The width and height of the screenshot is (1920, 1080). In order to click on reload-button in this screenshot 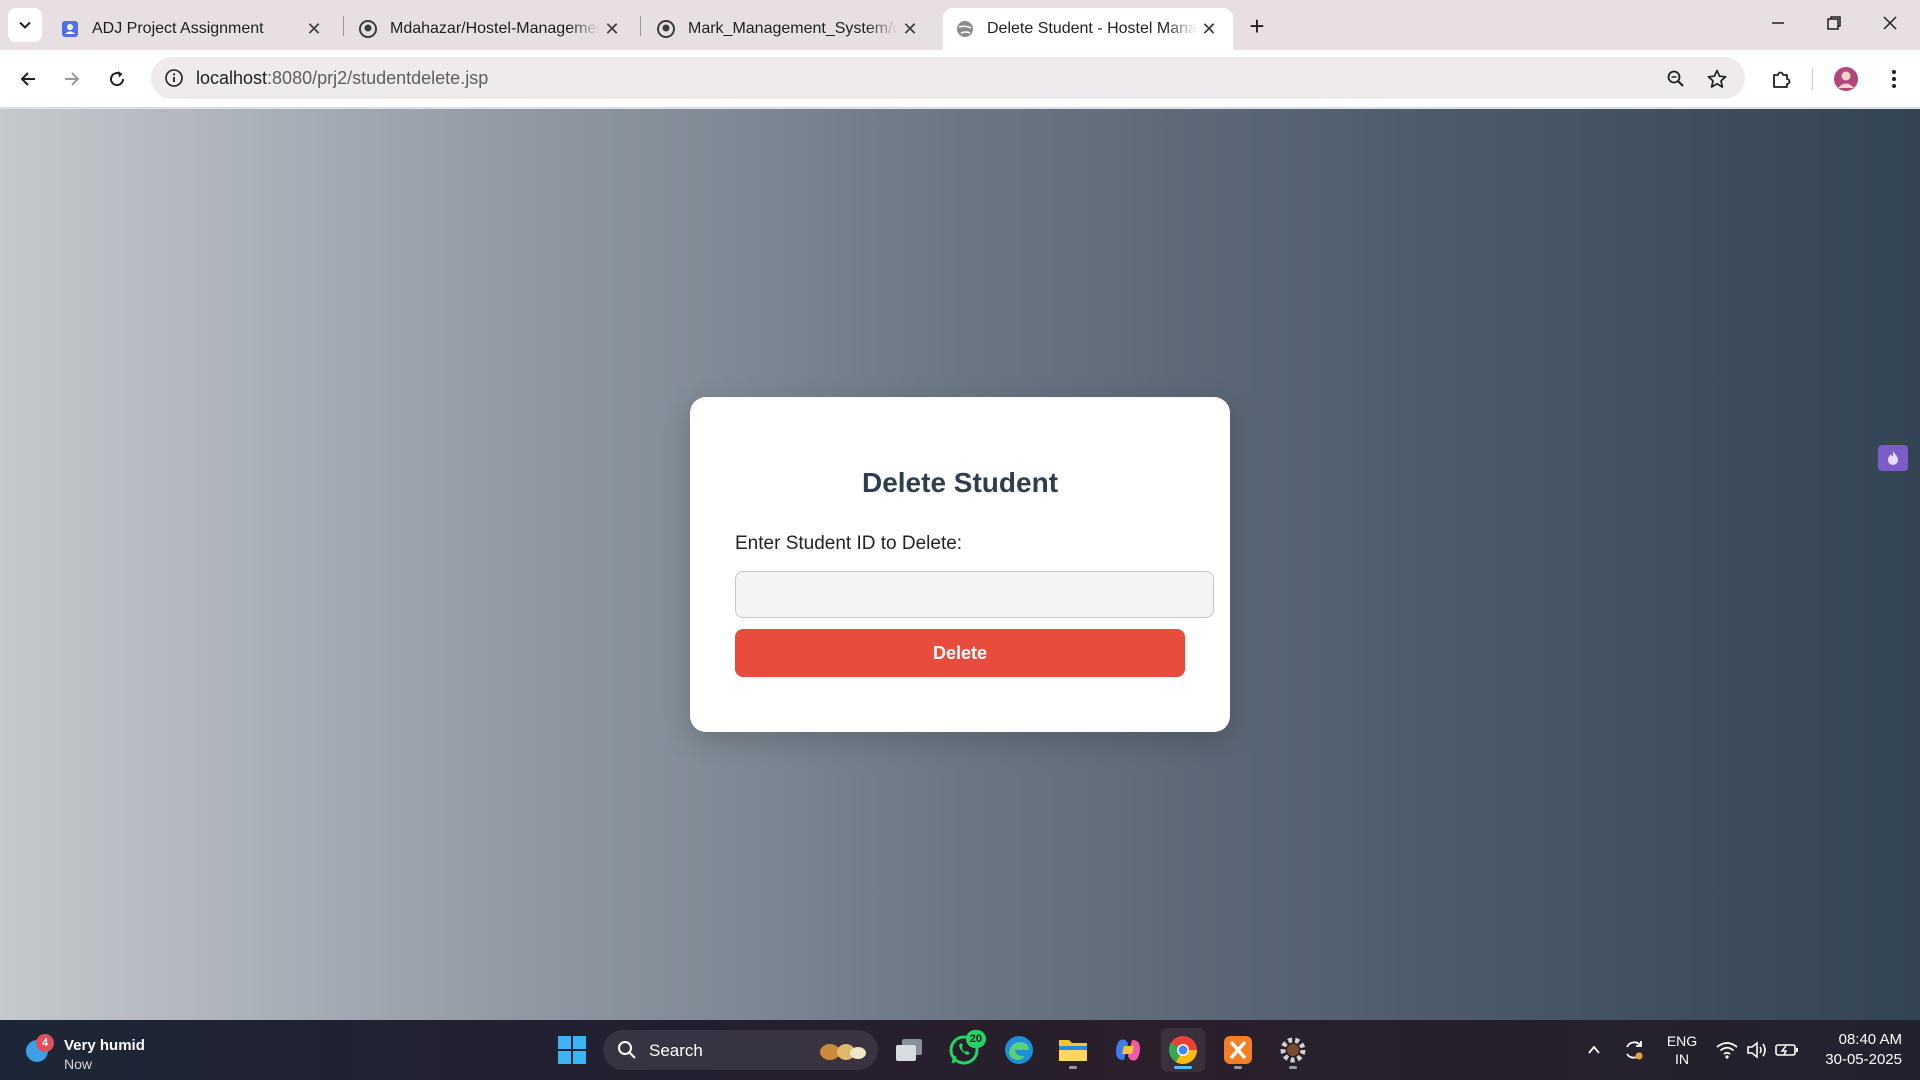, I will do `click(117, 79)`.